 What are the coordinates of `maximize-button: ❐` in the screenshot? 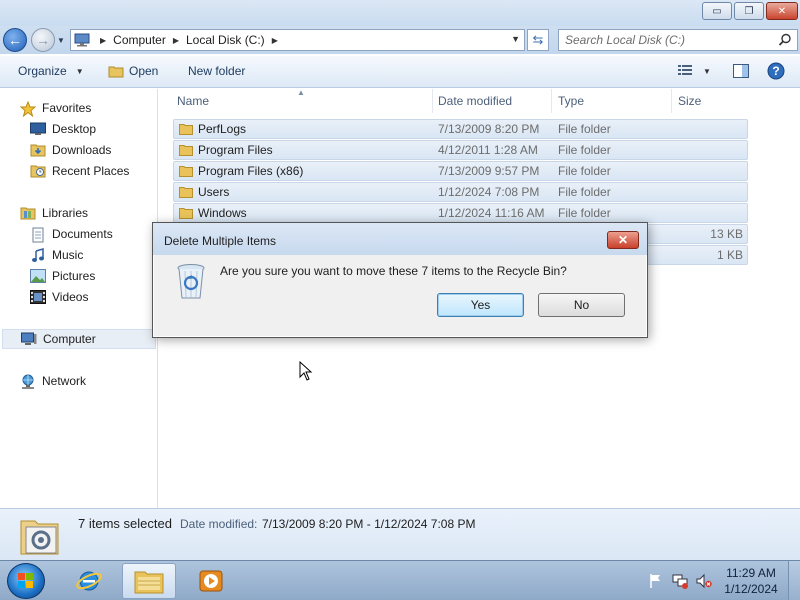 It's located at (749, 11).